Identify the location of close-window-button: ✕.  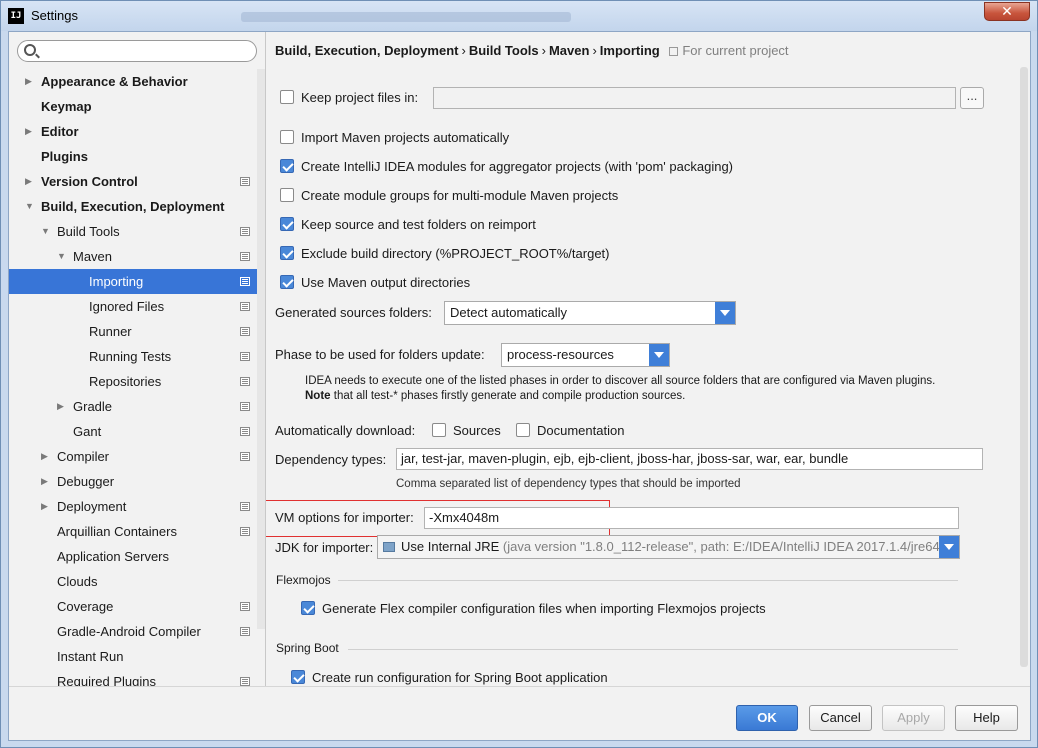
(1007, 11).